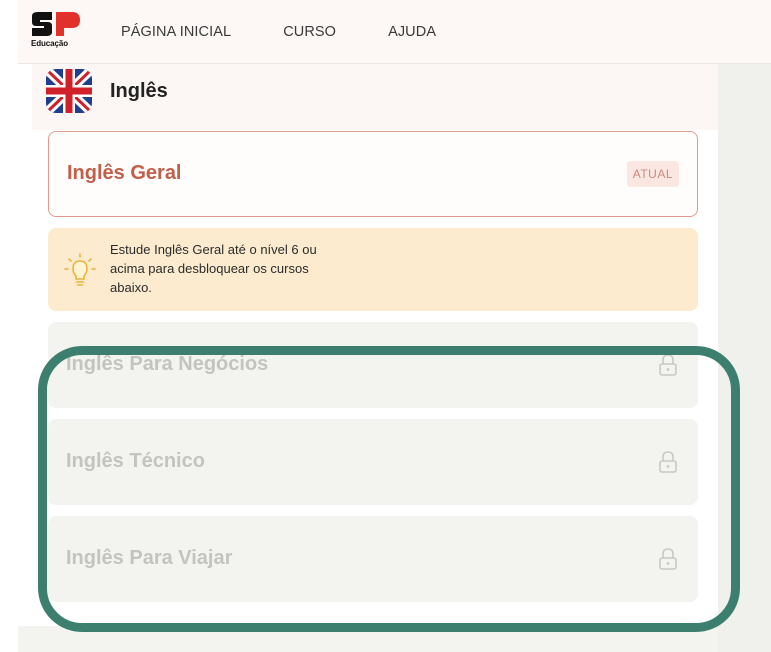 The width and height of the screenshot is (771, 652). Describe the element at coordinates (309, 32) in the screenshot. I see `nav-course: CURSO` at that location.